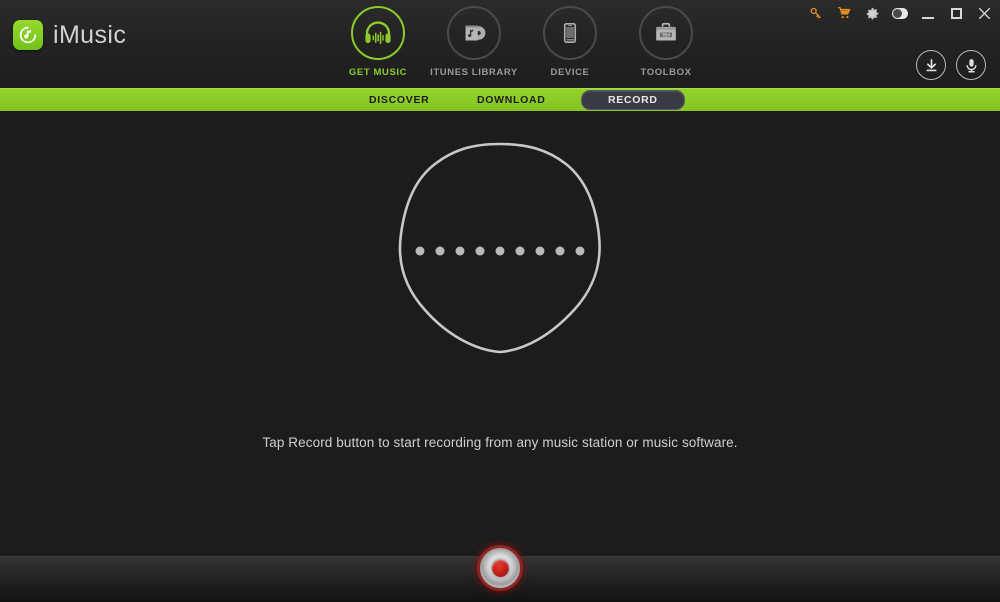 The height and width of the screenshot is (602, 1000). Describe the element at coordinates (928, 13) in the screenshot. I see `minimize-button` at that location.